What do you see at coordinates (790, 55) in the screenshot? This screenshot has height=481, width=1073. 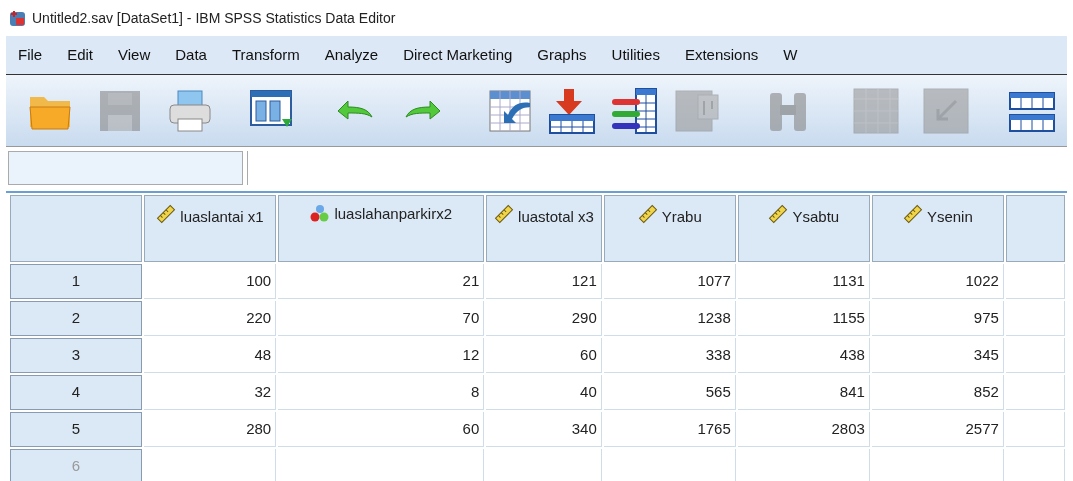 I see `menu-item: W` at bounding box center [790, 55].